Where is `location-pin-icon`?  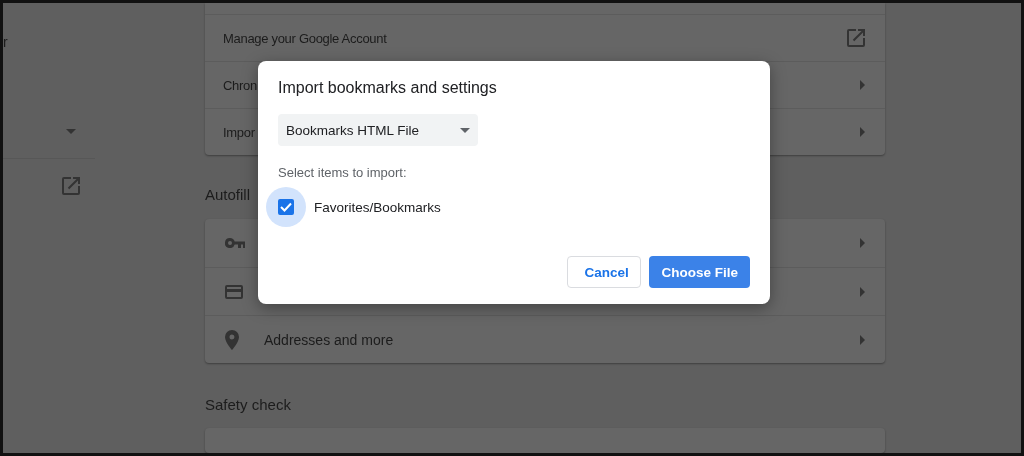
location-pin-icon is located at coordinates (232, 339).